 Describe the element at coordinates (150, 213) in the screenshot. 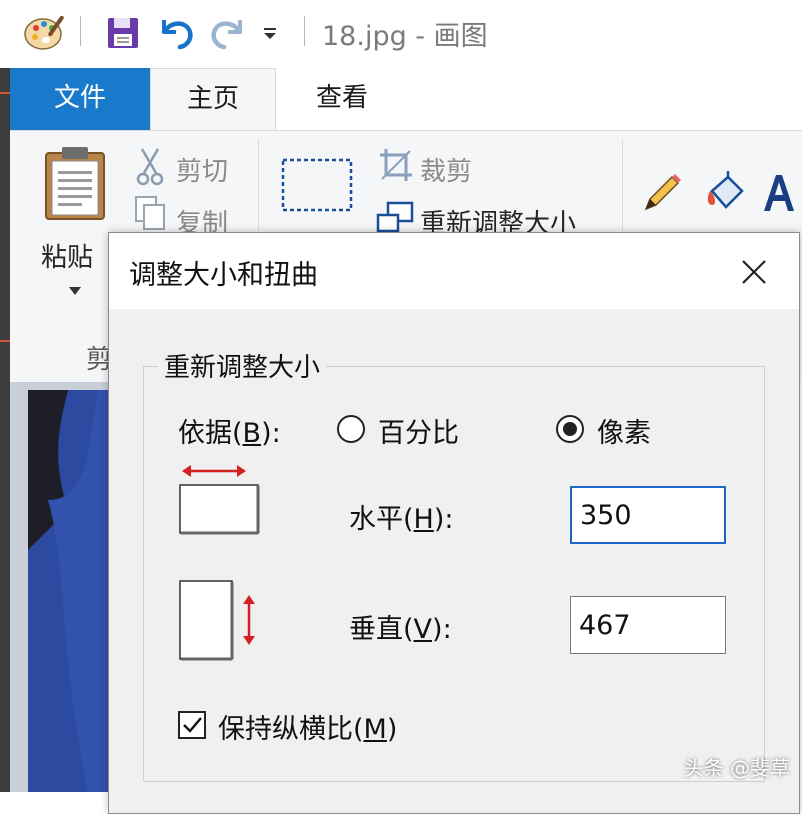

I see `copy-icon` at that location.